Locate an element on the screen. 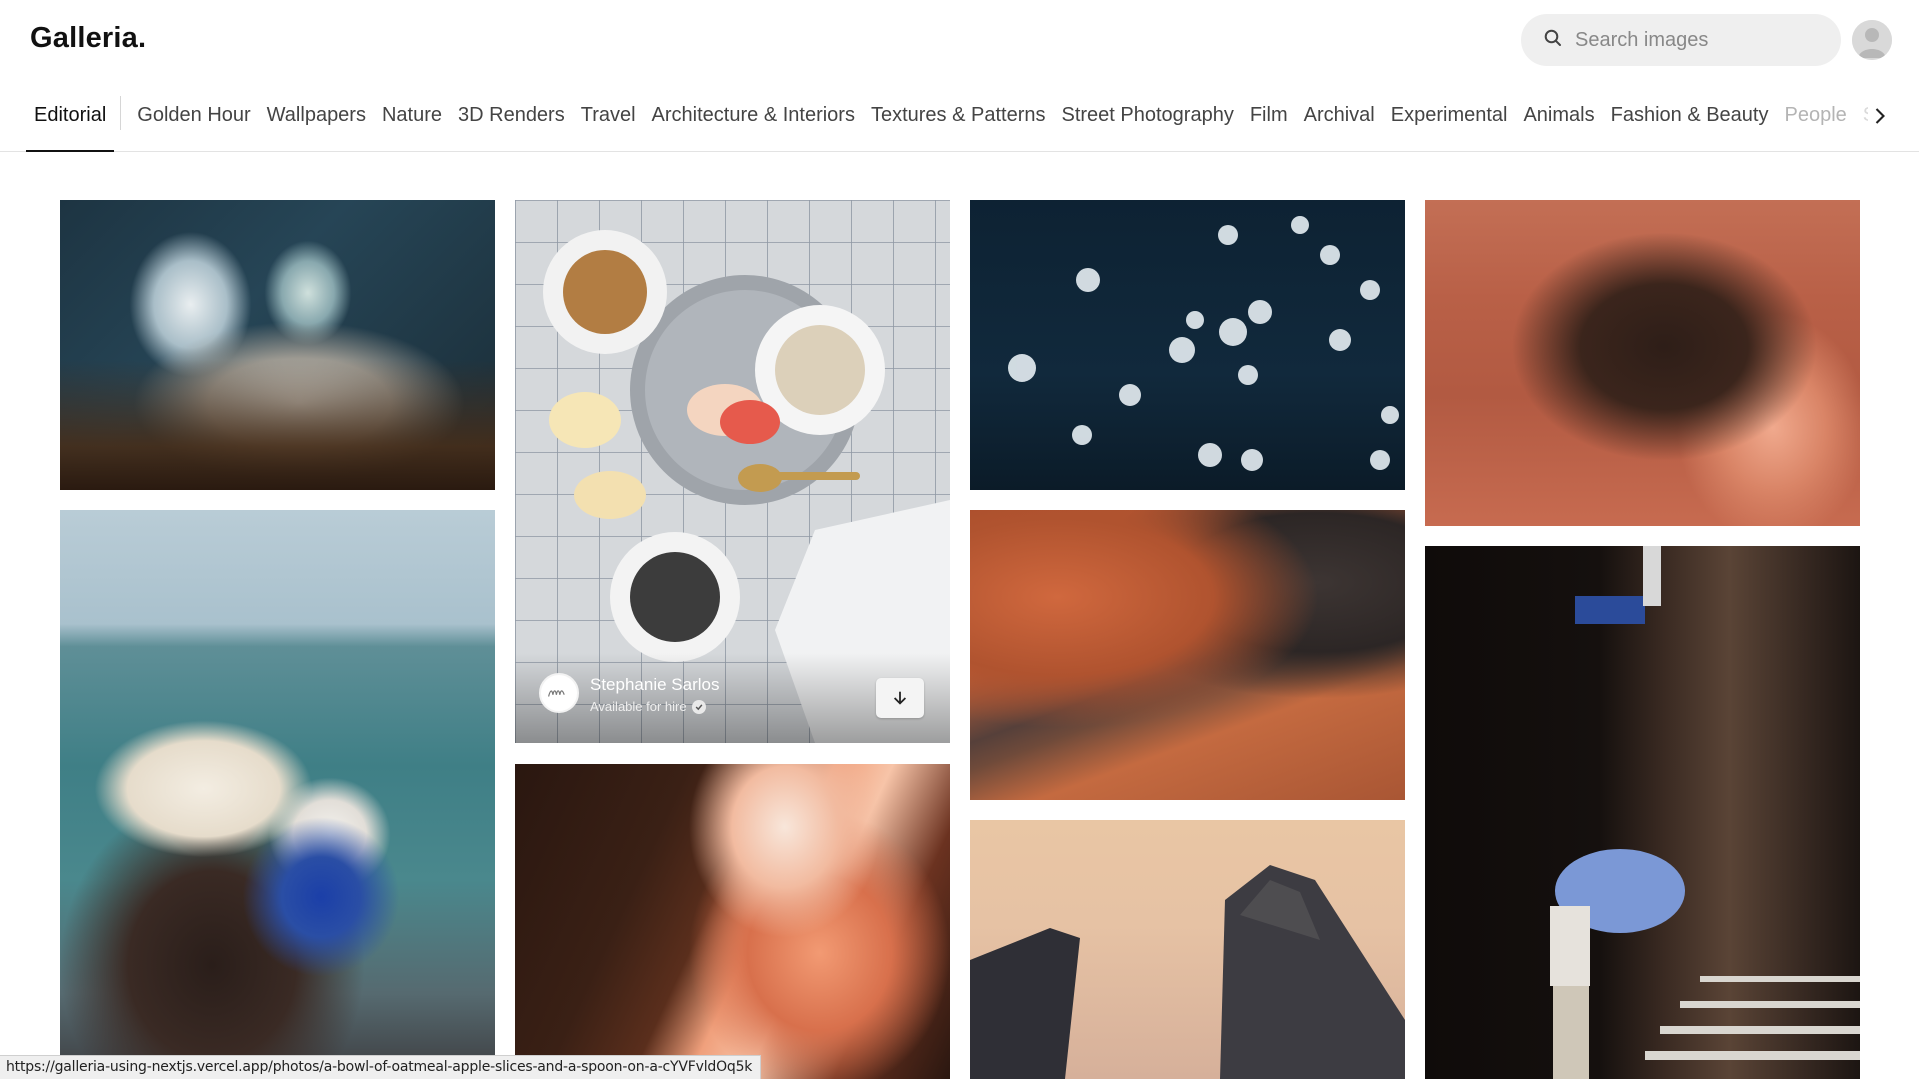 Image resolution: width=1919 pixels, height=1079 pixels. author-status: Available for hire is located at coordinates (648, 706).